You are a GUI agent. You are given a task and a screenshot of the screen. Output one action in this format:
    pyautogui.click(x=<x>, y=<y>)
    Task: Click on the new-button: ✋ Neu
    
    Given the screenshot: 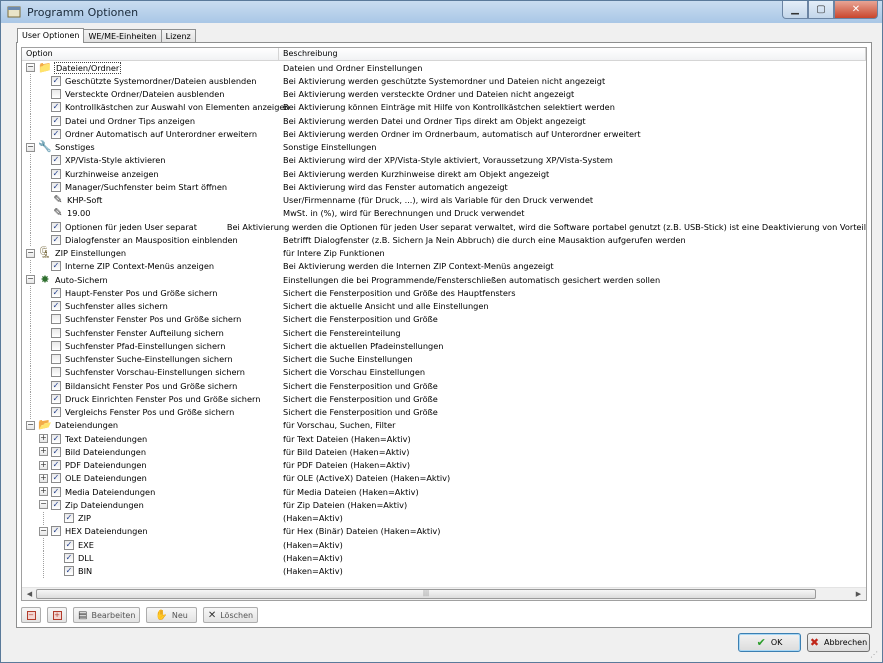 What is the action you would take?
    pyautogui.click(x=171, y=615)
    